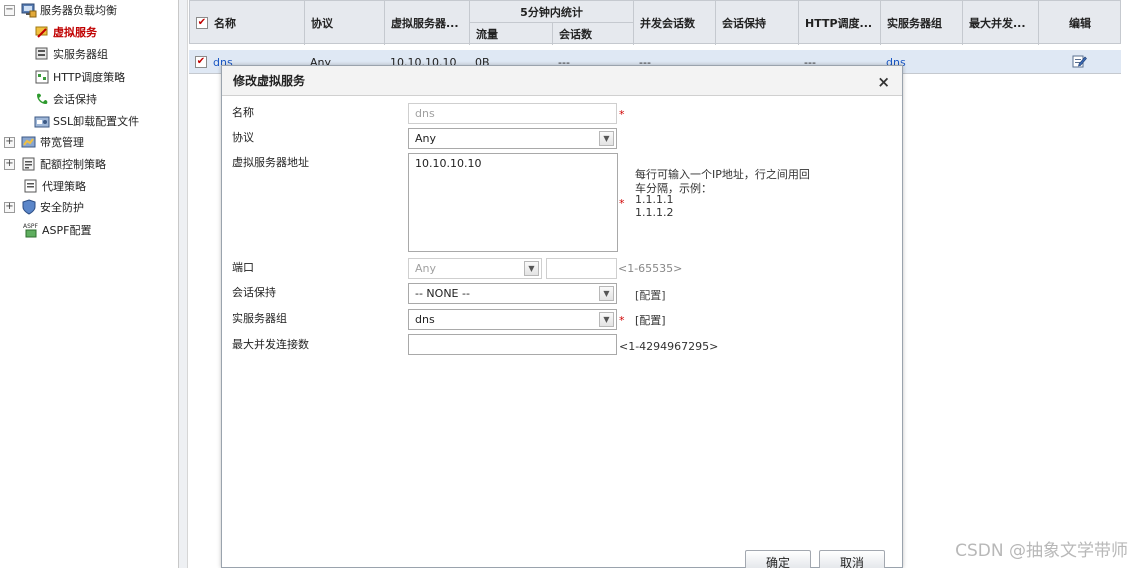 Image resolution: width=1132 pixels, height=568 pixels. I want to click on column-header-sessions: 会话数, so click(593, 34).